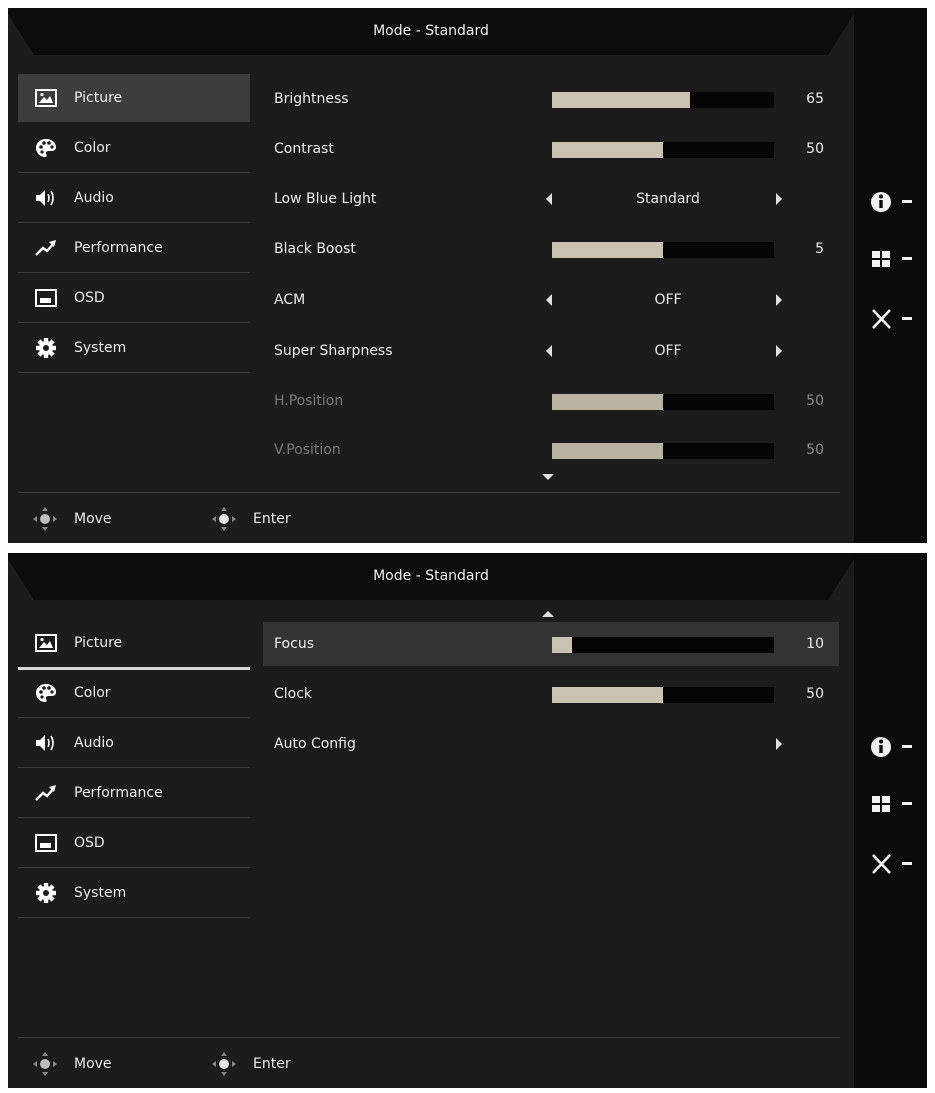 The width and height of the screenshot is (935, 1093). I want to click on clock-slider, so click(663, 695).